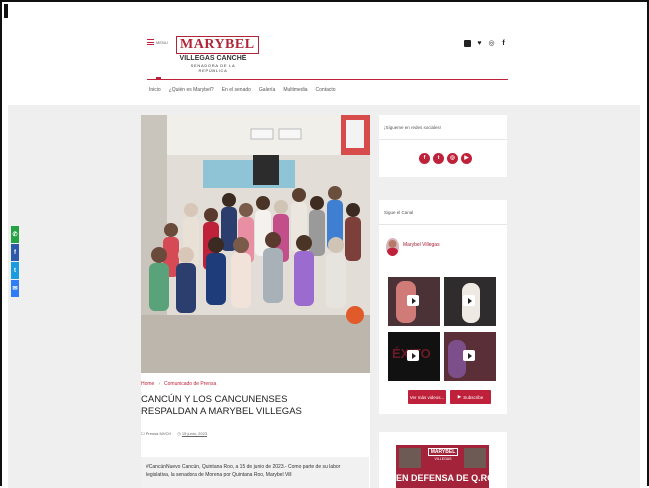  I want to click on whatsapp-icon: ✆, so click(15, 235).